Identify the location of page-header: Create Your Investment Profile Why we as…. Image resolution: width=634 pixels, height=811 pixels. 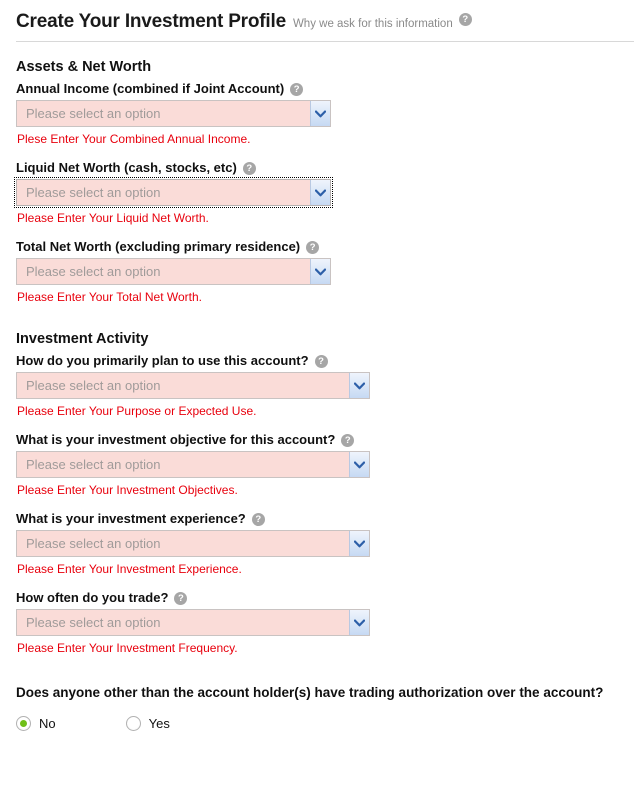
(317, 16).